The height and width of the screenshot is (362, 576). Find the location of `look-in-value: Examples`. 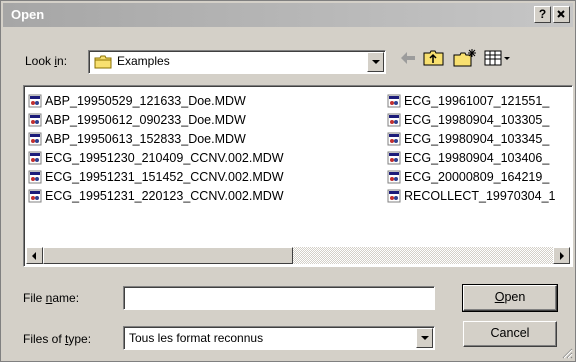

look-in-value: Examples is located at coordinates (143, 61).